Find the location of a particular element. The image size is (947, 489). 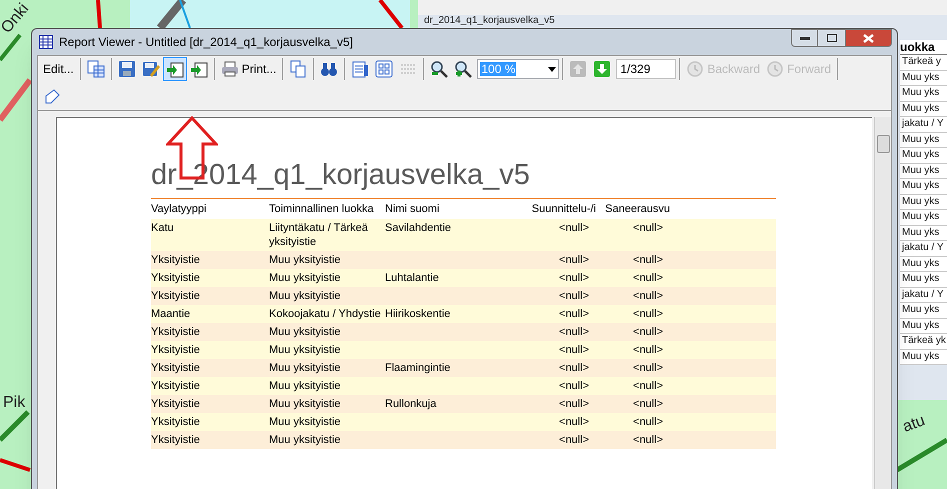

table-cell: Luhtalantie is located at coordinates (412, 278).